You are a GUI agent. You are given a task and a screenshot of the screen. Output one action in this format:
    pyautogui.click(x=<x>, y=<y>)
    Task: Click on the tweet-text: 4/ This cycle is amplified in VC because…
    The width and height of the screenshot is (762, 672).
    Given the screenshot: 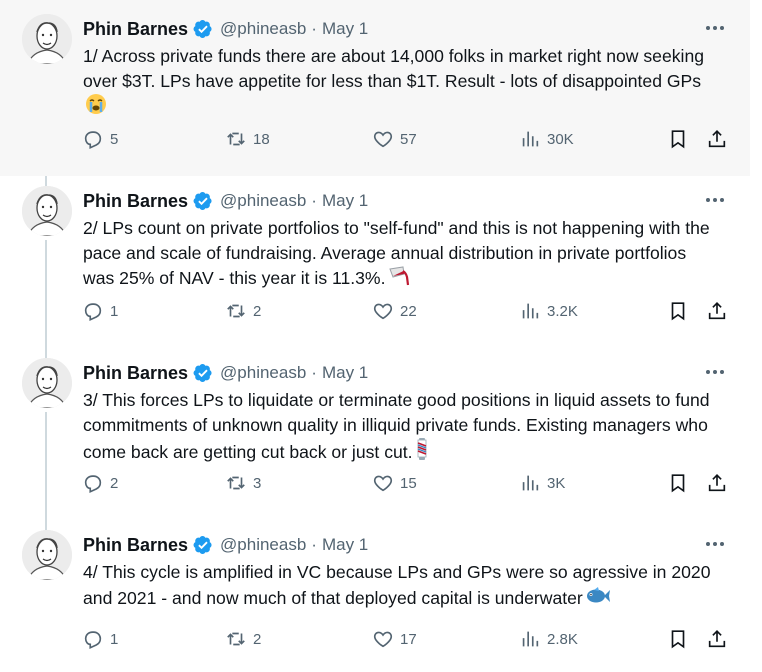 What is the action you would take?
    pyautogui.click(x=400, y=585)
    